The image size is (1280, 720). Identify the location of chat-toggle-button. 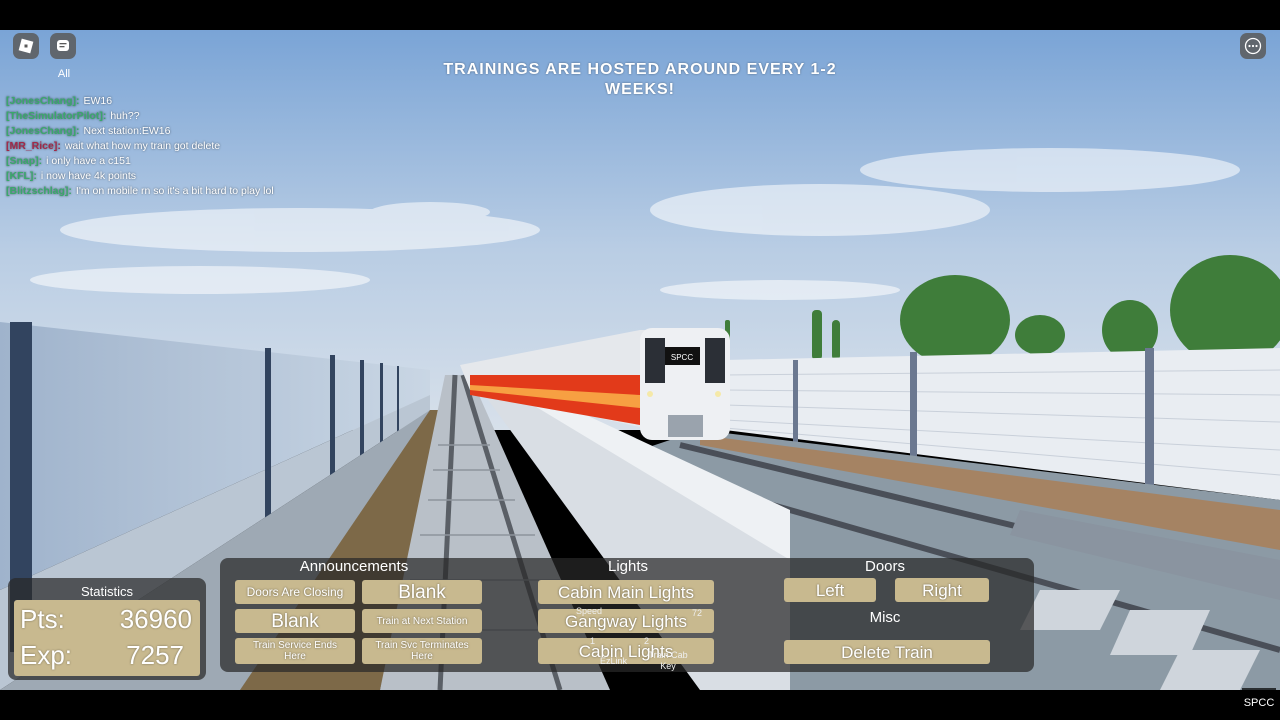
(63, 46).